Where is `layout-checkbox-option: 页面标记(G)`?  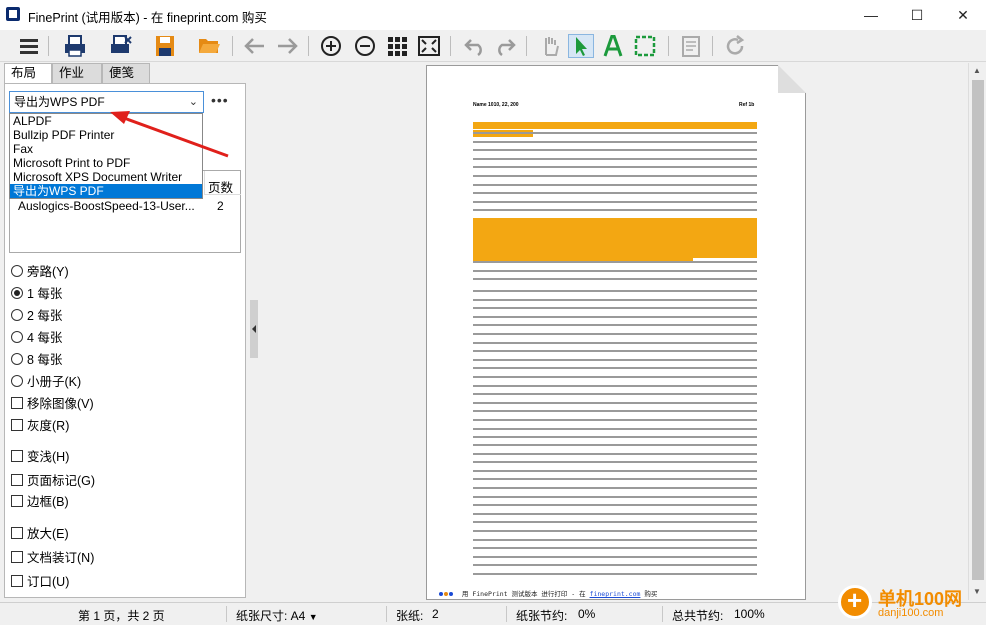 layout-checkbox-option: 页面标记(G) is located at coordinates (53, 479).